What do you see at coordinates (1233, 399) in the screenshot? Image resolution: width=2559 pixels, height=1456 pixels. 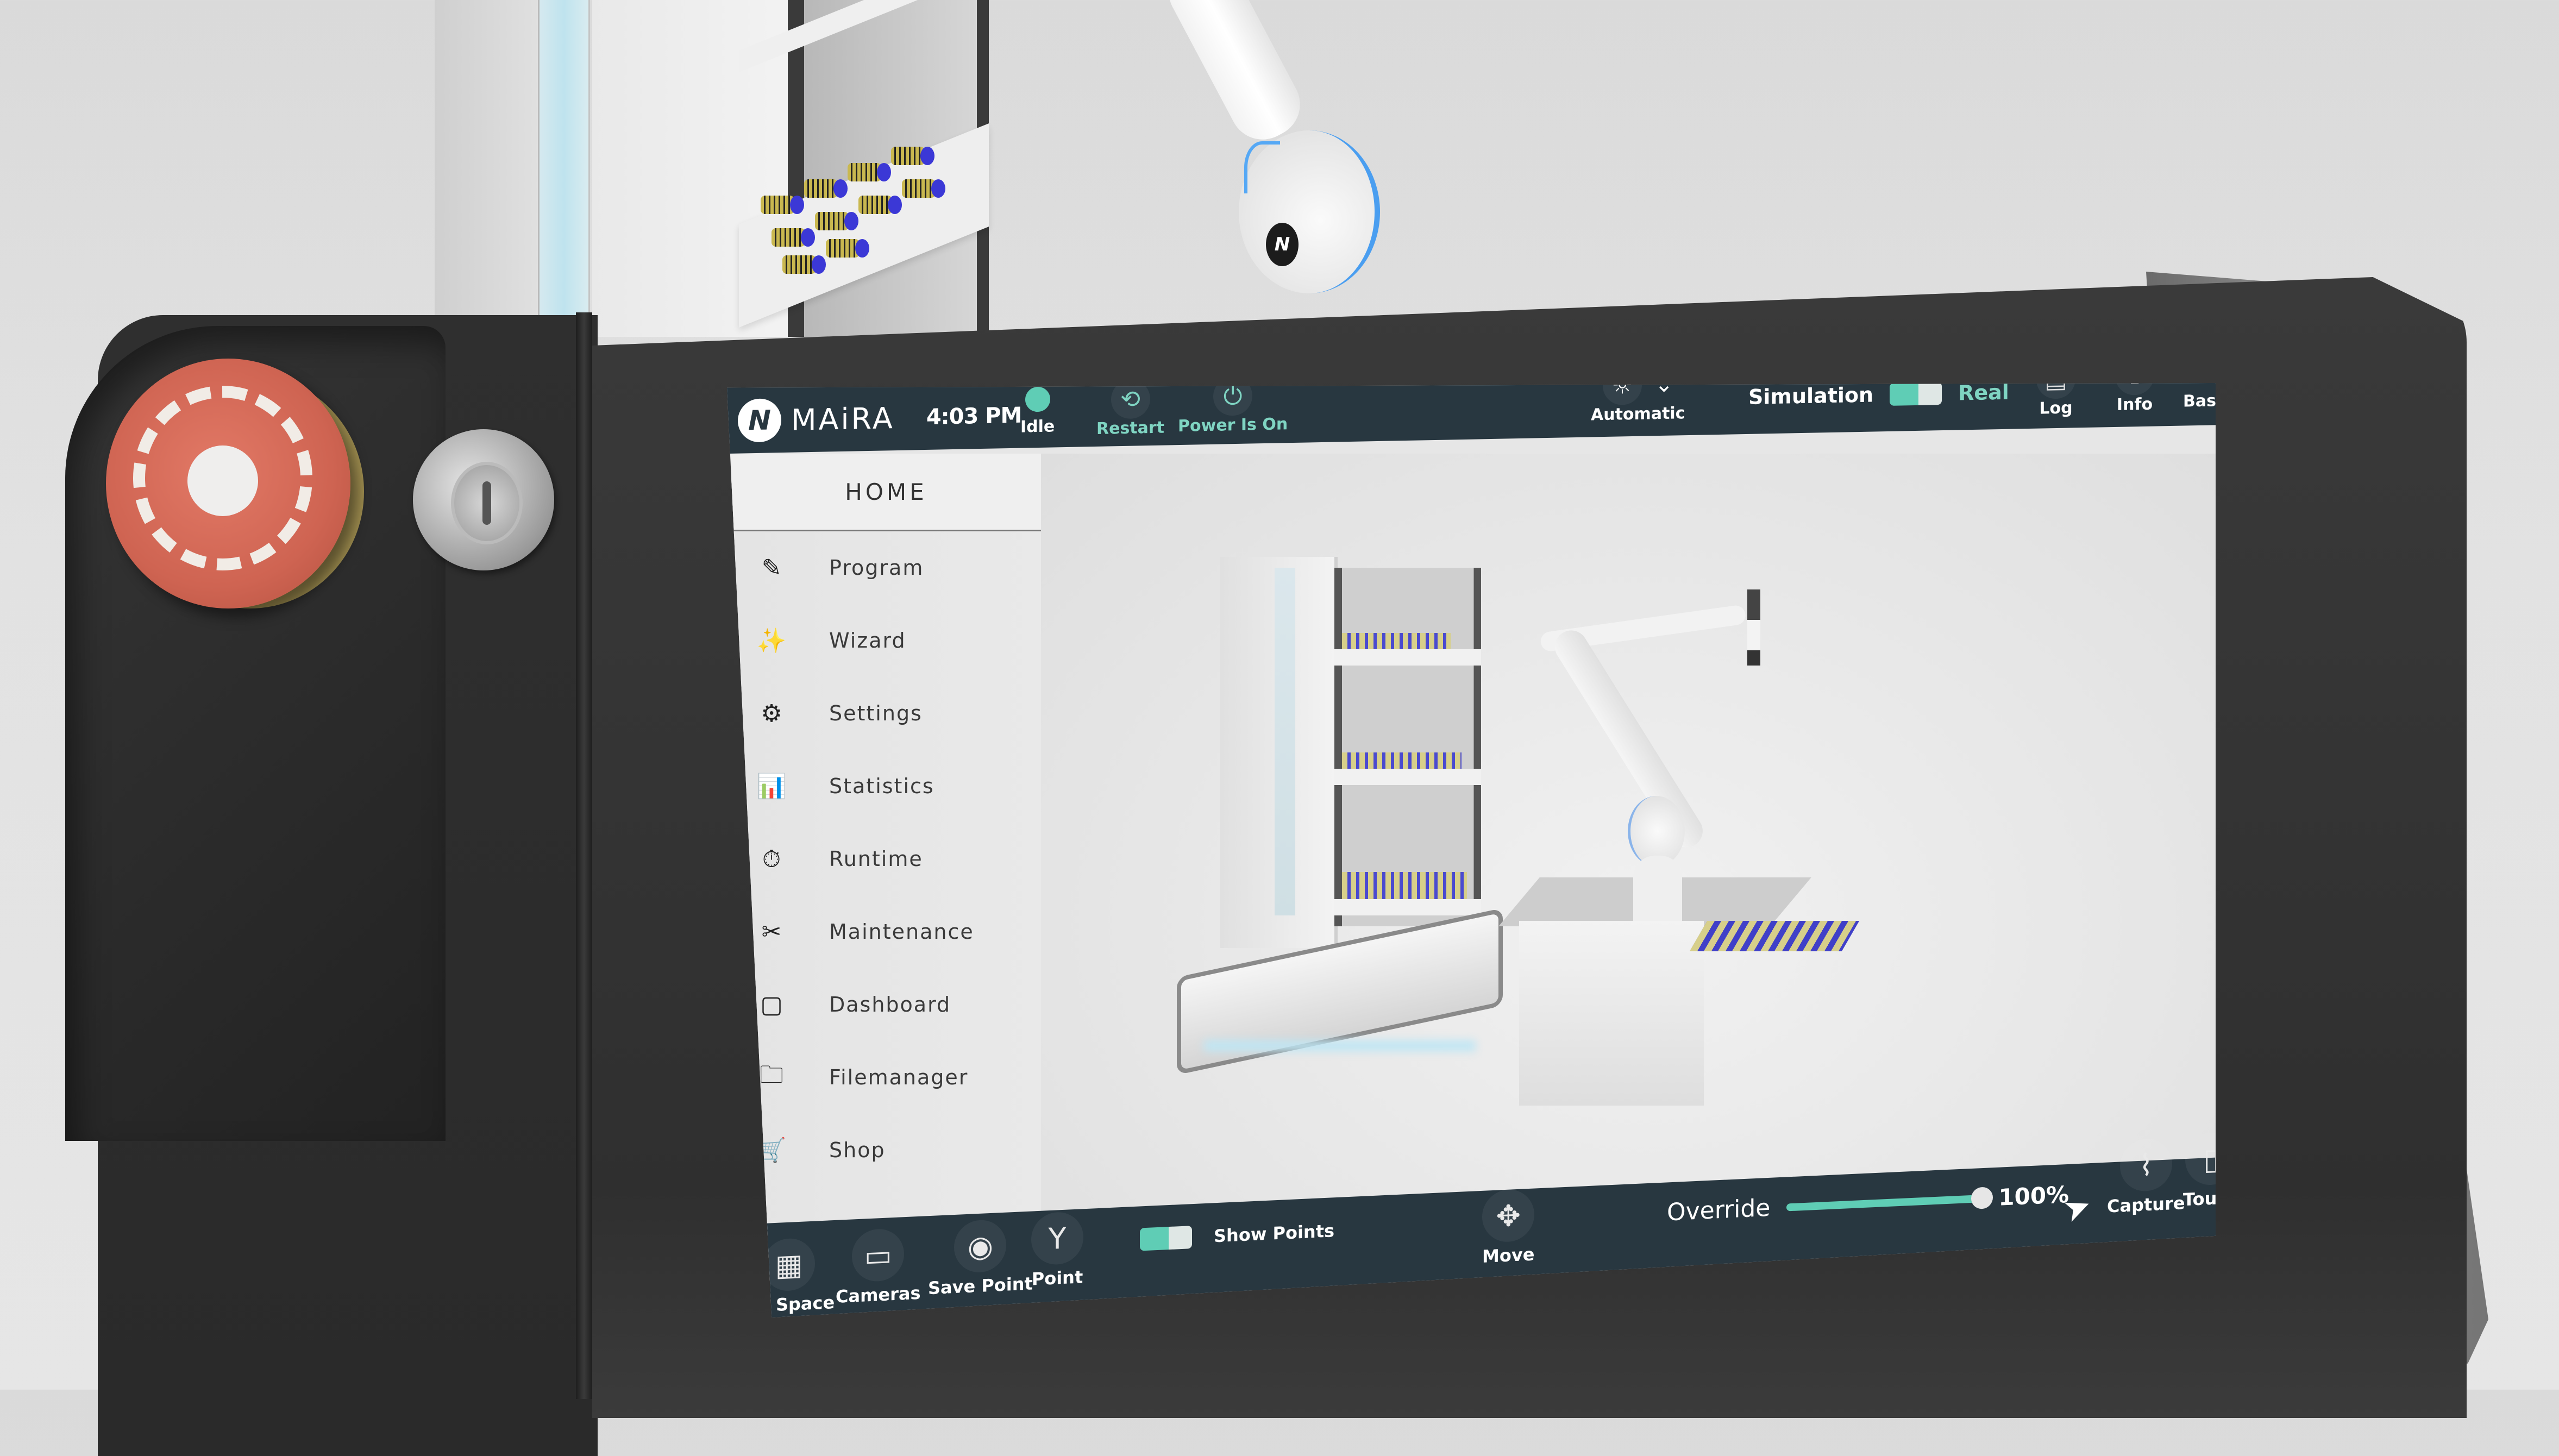 I see `power-icon: ⏻` at bounding box center [1233, 399].